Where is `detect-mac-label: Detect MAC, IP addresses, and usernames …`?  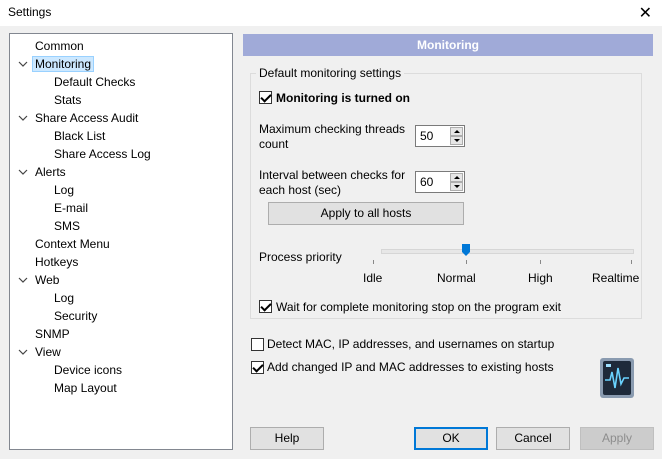
detect-mac-label: Detect MAC, IP addresses, and usernames … is located at coordinates (411, 344).